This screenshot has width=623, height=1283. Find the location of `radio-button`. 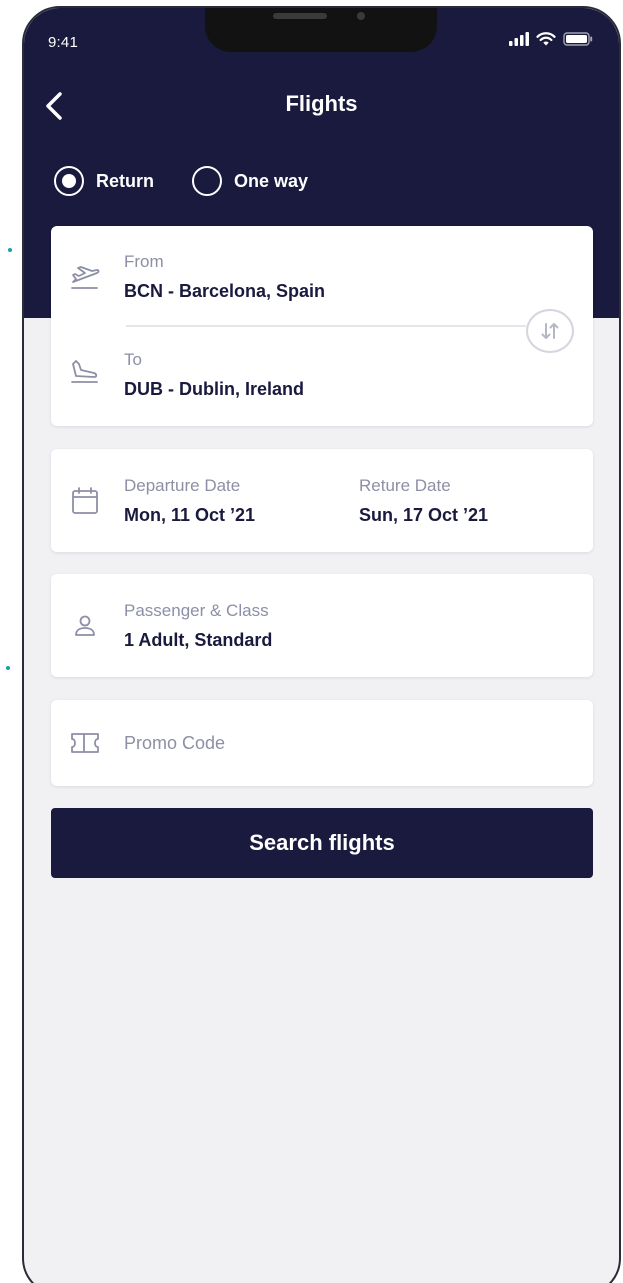

radio-button is located at coordinates (207, 181).